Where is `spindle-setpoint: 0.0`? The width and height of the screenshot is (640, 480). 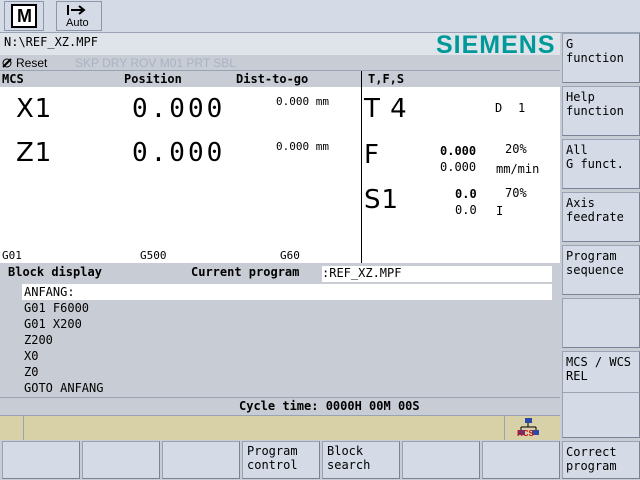 spindle-setpoint: 0.0 is located at coordinates (466, 210).